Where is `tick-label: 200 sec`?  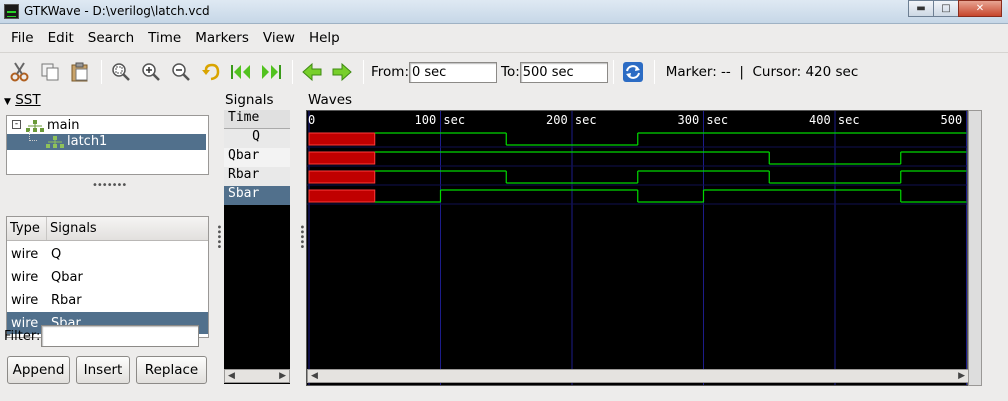 tick-label: 200 sec is located at coordinates (571, 120).